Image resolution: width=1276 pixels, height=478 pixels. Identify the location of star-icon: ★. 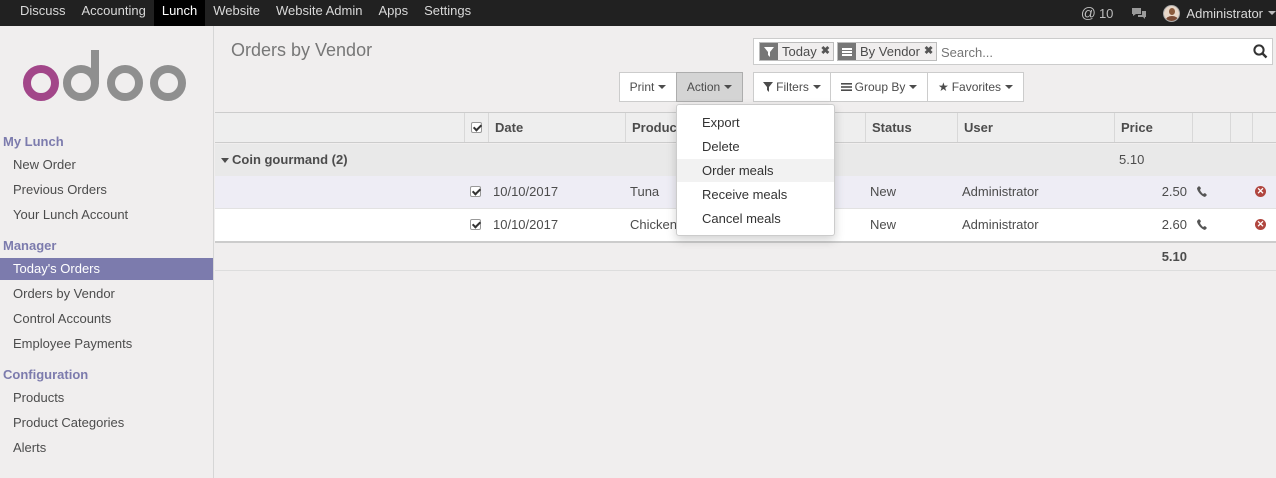
(943, 87).